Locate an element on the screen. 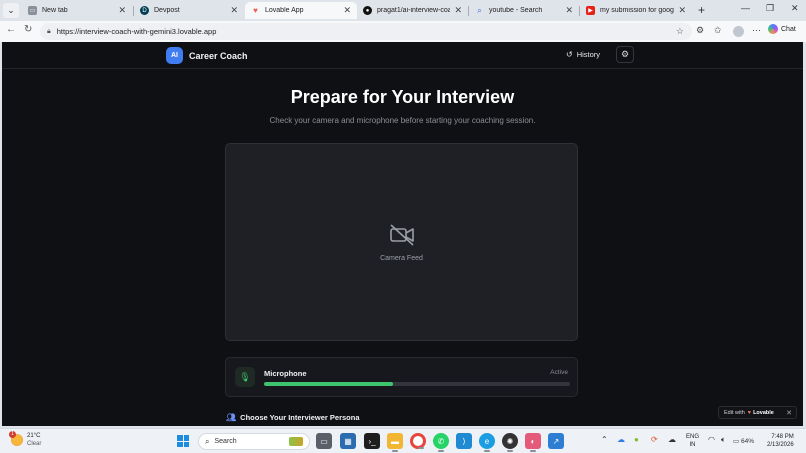 The image size is (806, 453). gear-icon: ⚙ is located at coordinates (625, 54).